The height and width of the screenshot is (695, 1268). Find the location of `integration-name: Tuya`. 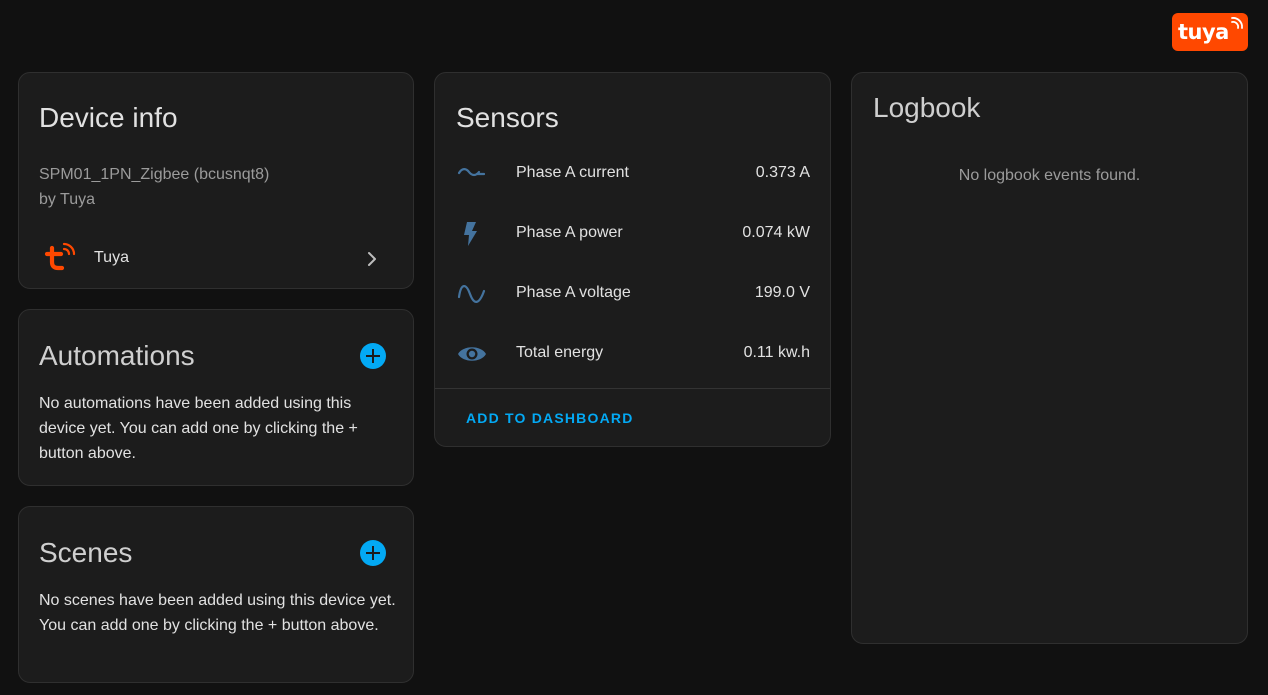

integration-name: Tuya is located at coordinates (111, 257).